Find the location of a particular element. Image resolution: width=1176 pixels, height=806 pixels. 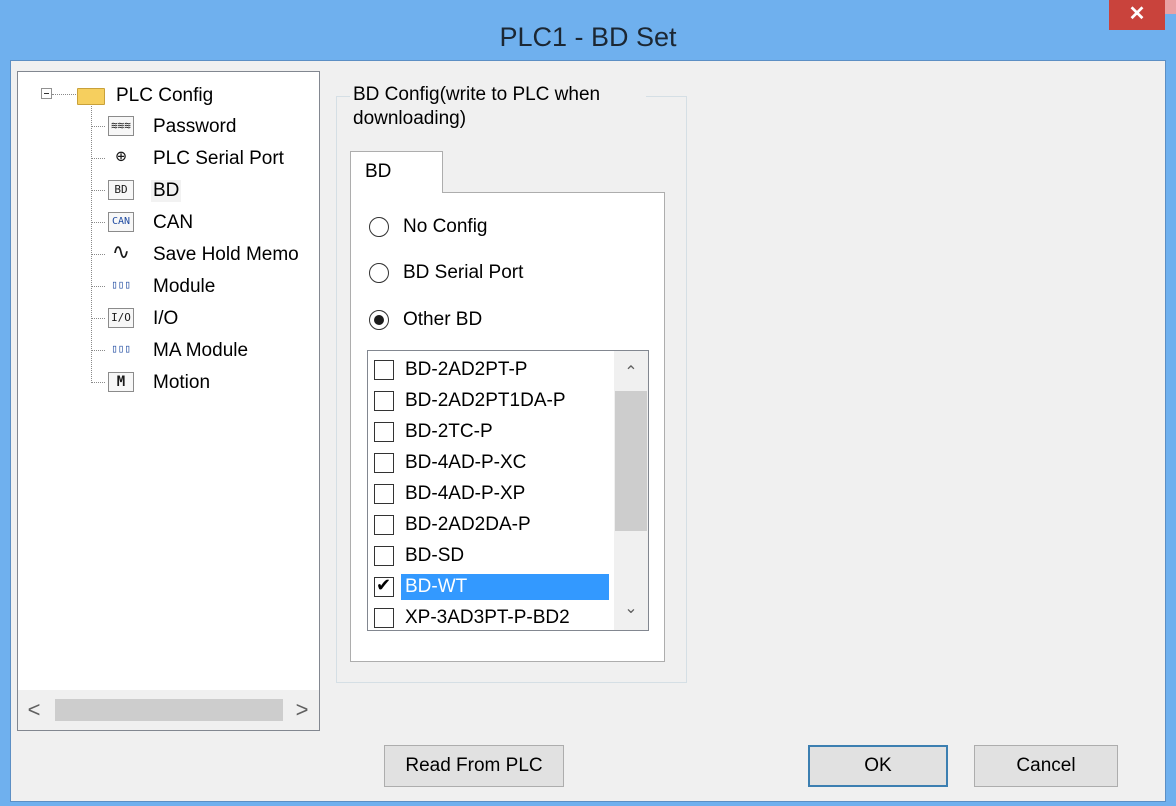

list-item-label: BD-2AD2PT-P is located at coordinates (466, 369).